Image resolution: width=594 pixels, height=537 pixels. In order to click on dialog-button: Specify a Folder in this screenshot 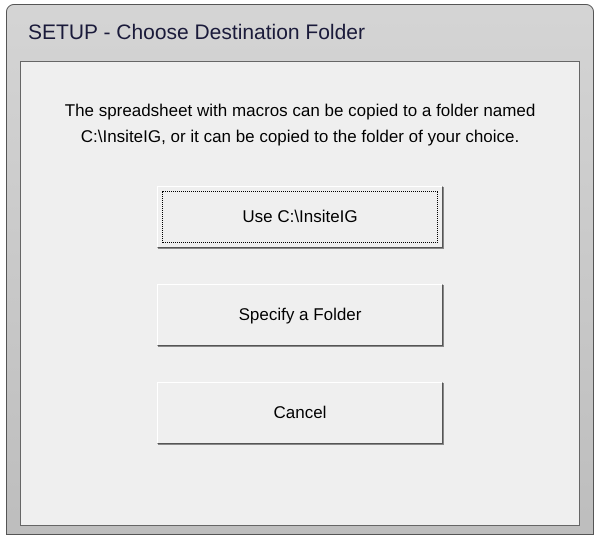, I will do `click(300, 315)`.